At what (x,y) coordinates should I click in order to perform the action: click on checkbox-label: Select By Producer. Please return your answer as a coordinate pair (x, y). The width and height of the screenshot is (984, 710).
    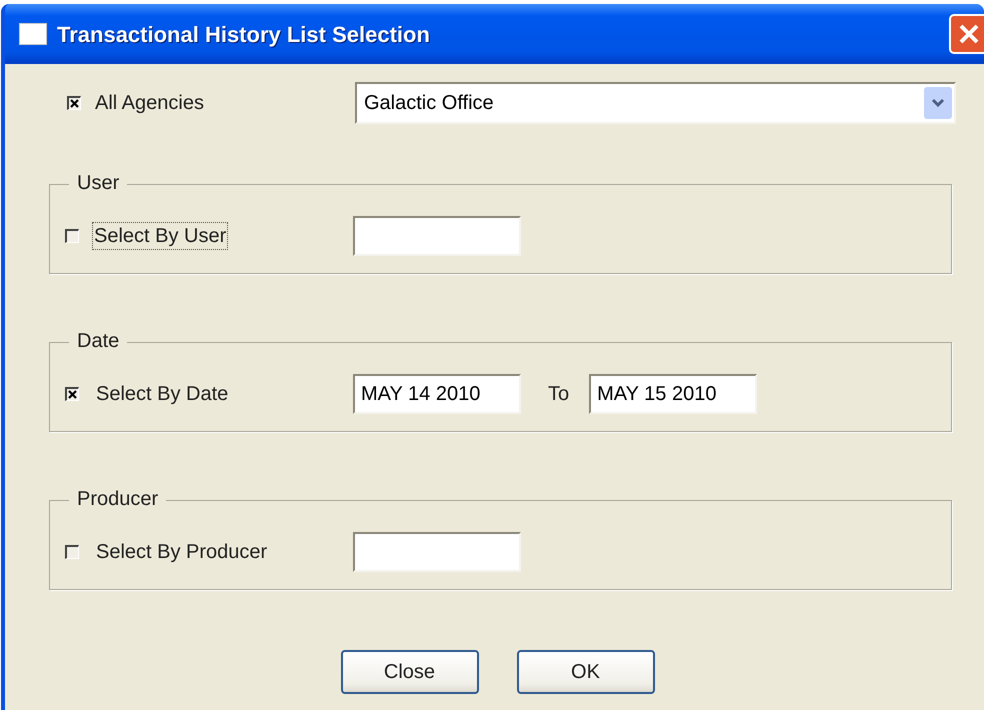
    Looking at the image, I should click on (181, 552).